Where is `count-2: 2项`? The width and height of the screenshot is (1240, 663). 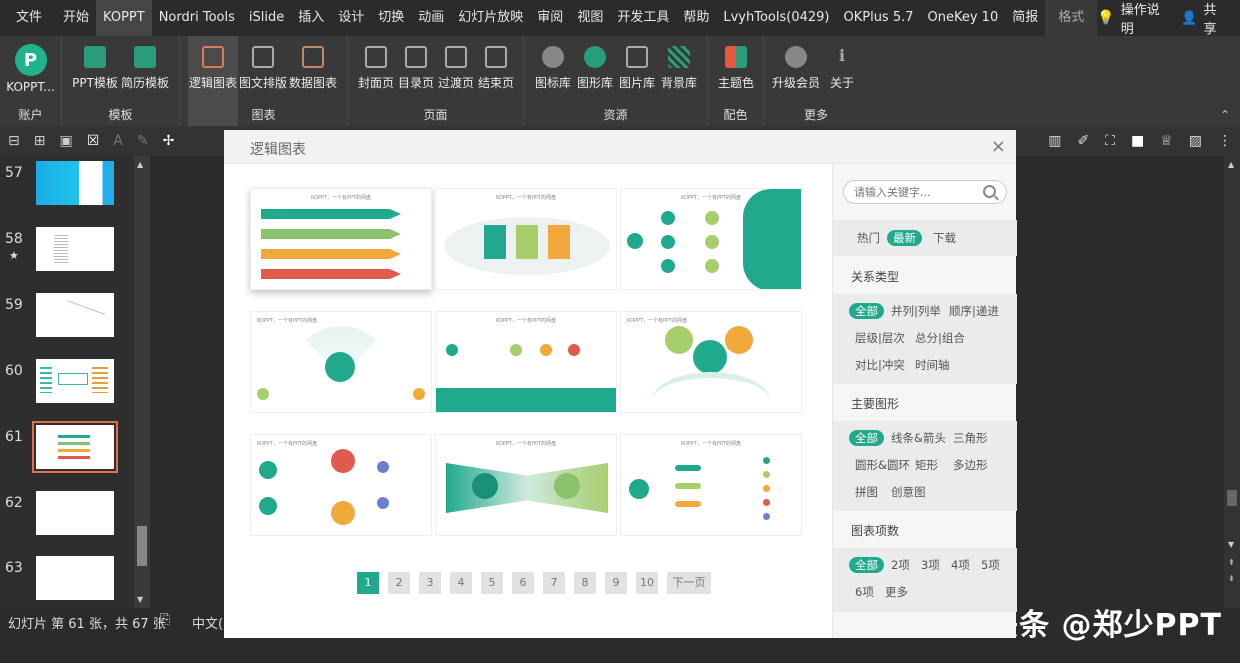
count-2: 2项 is located at coordinates (900, 565).